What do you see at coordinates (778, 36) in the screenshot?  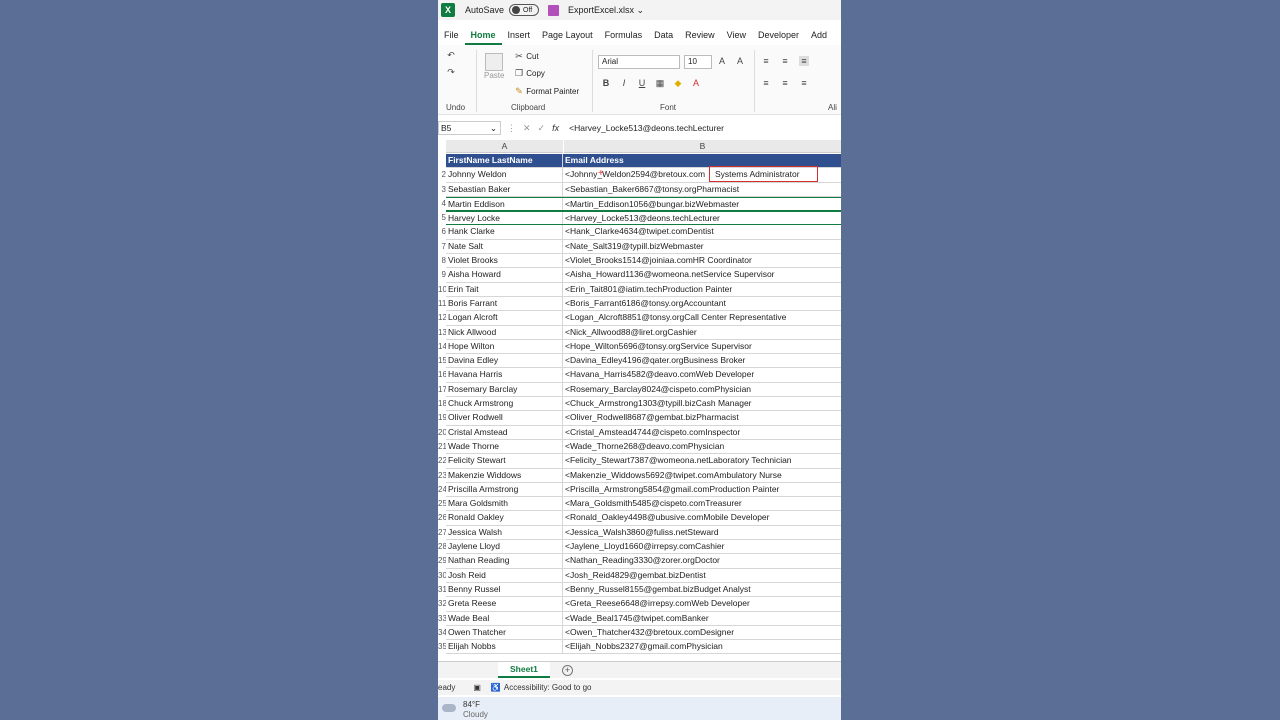 I see `tab-developer: Developer` at bounding box center [778, 36].